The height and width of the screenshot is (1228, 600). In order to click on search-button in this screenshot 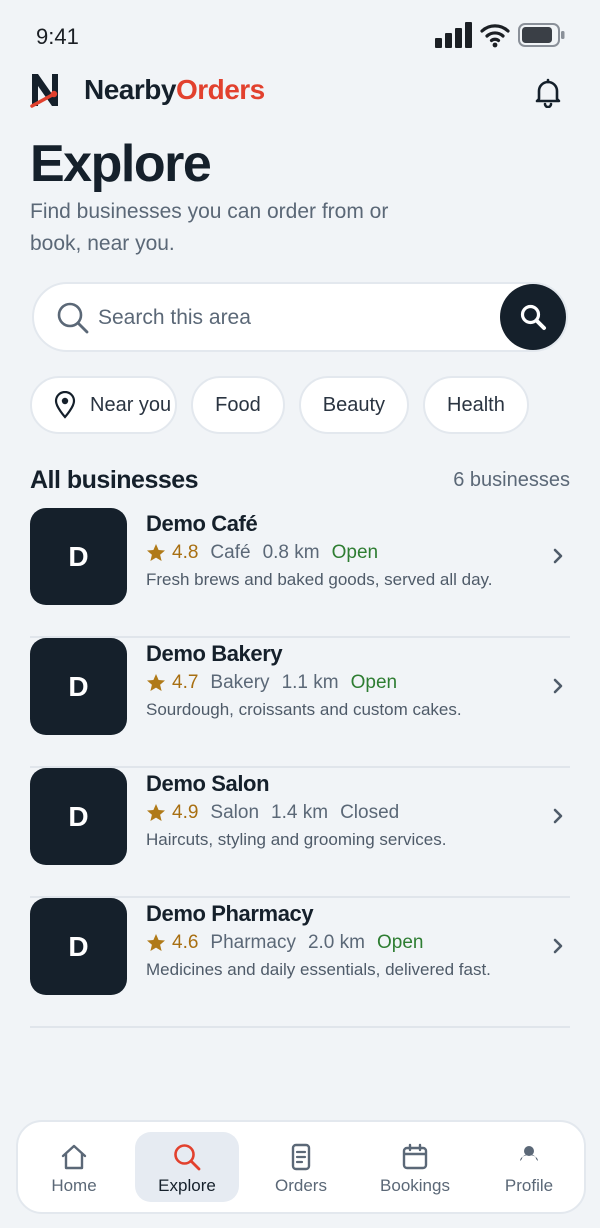, I will do `click(533, 317)`.